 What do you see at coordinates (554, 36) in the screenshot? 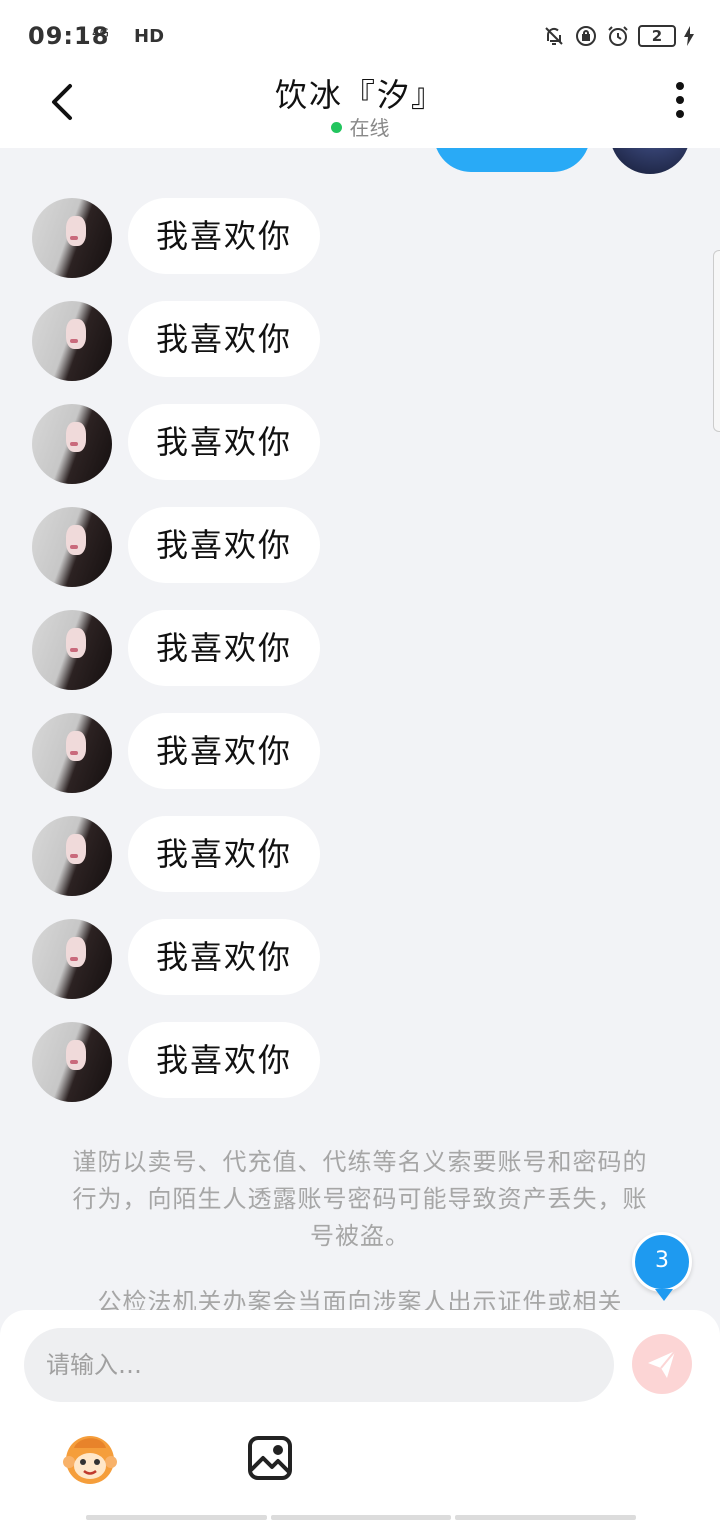
I see `mute-bell-icon` at bounding box center [554, 36].